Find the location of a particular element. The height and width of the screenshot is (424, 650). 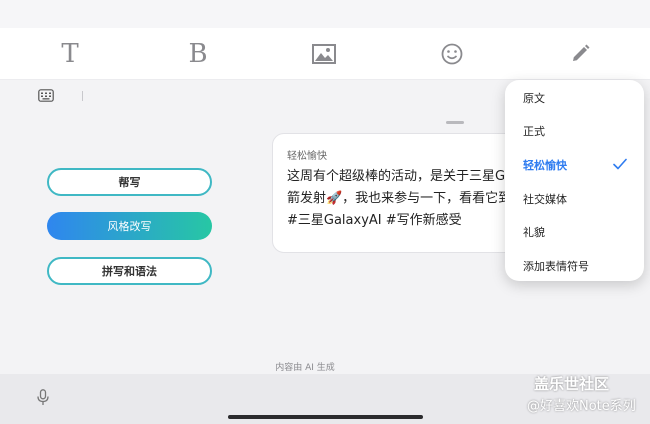

insert-image-button is located at coordinates (324, 54).